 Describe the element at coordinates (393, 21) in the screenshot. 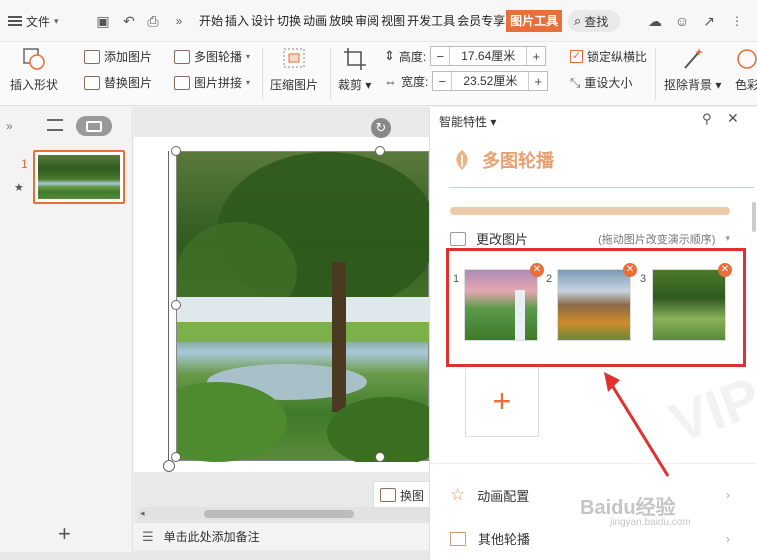

I see `tab-view: 视图` at that location.